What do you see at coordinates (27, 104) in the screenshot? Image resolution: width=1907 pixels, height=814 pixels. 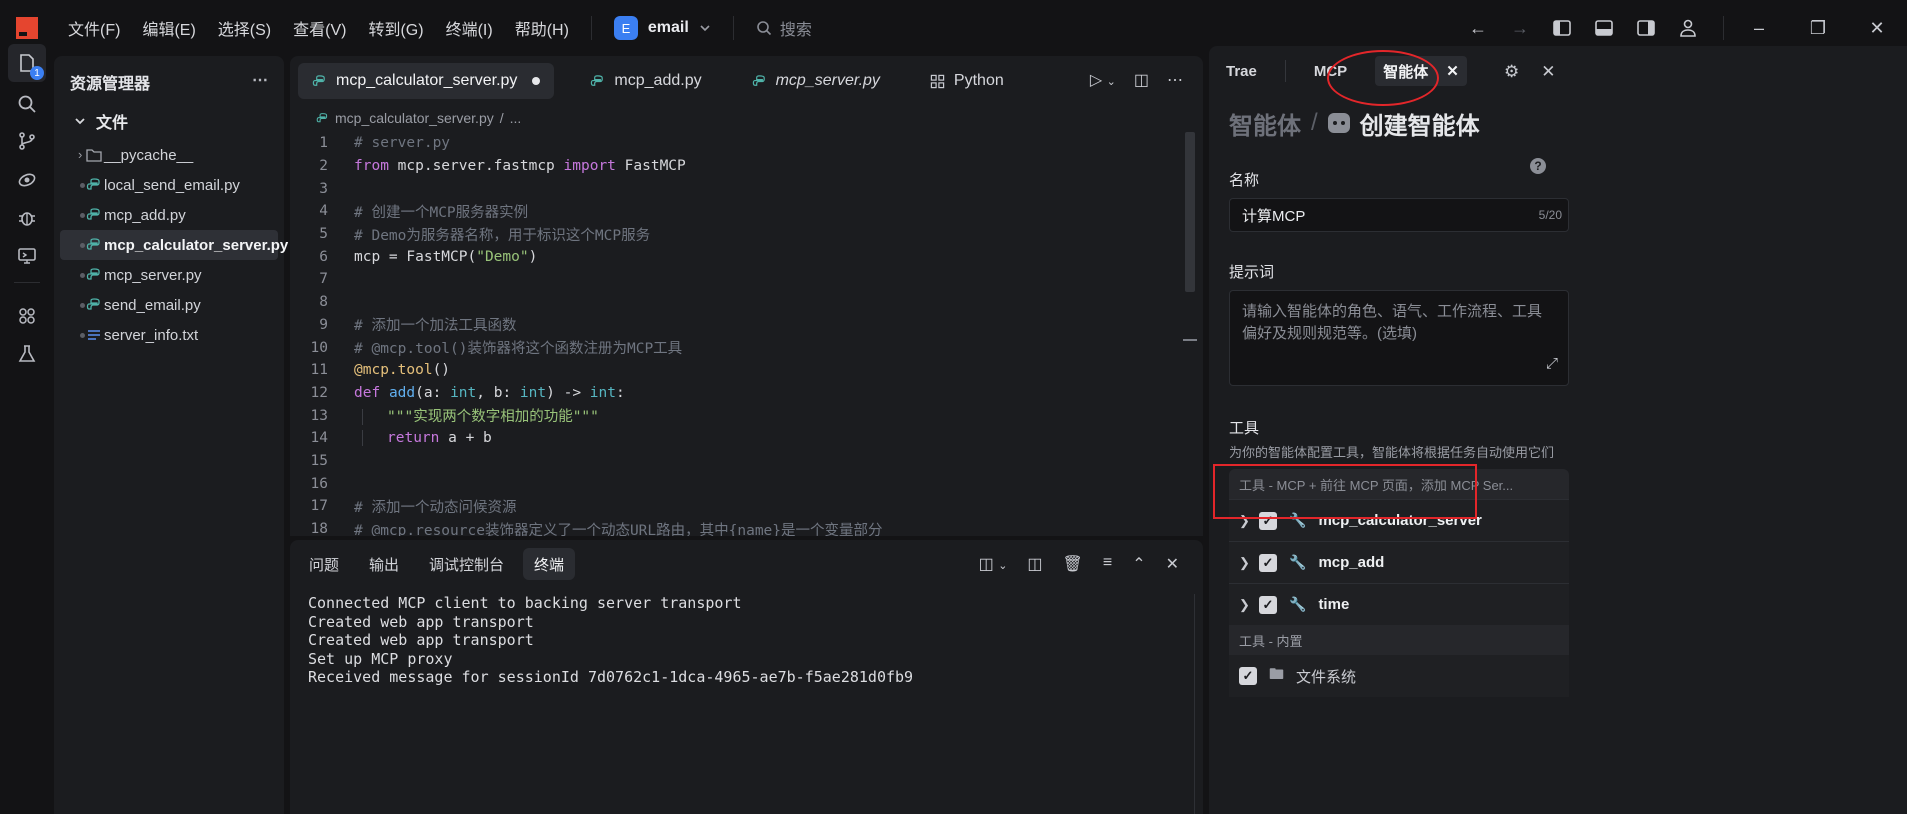 I see `search-activity-button` at bounding box center [27, 104].